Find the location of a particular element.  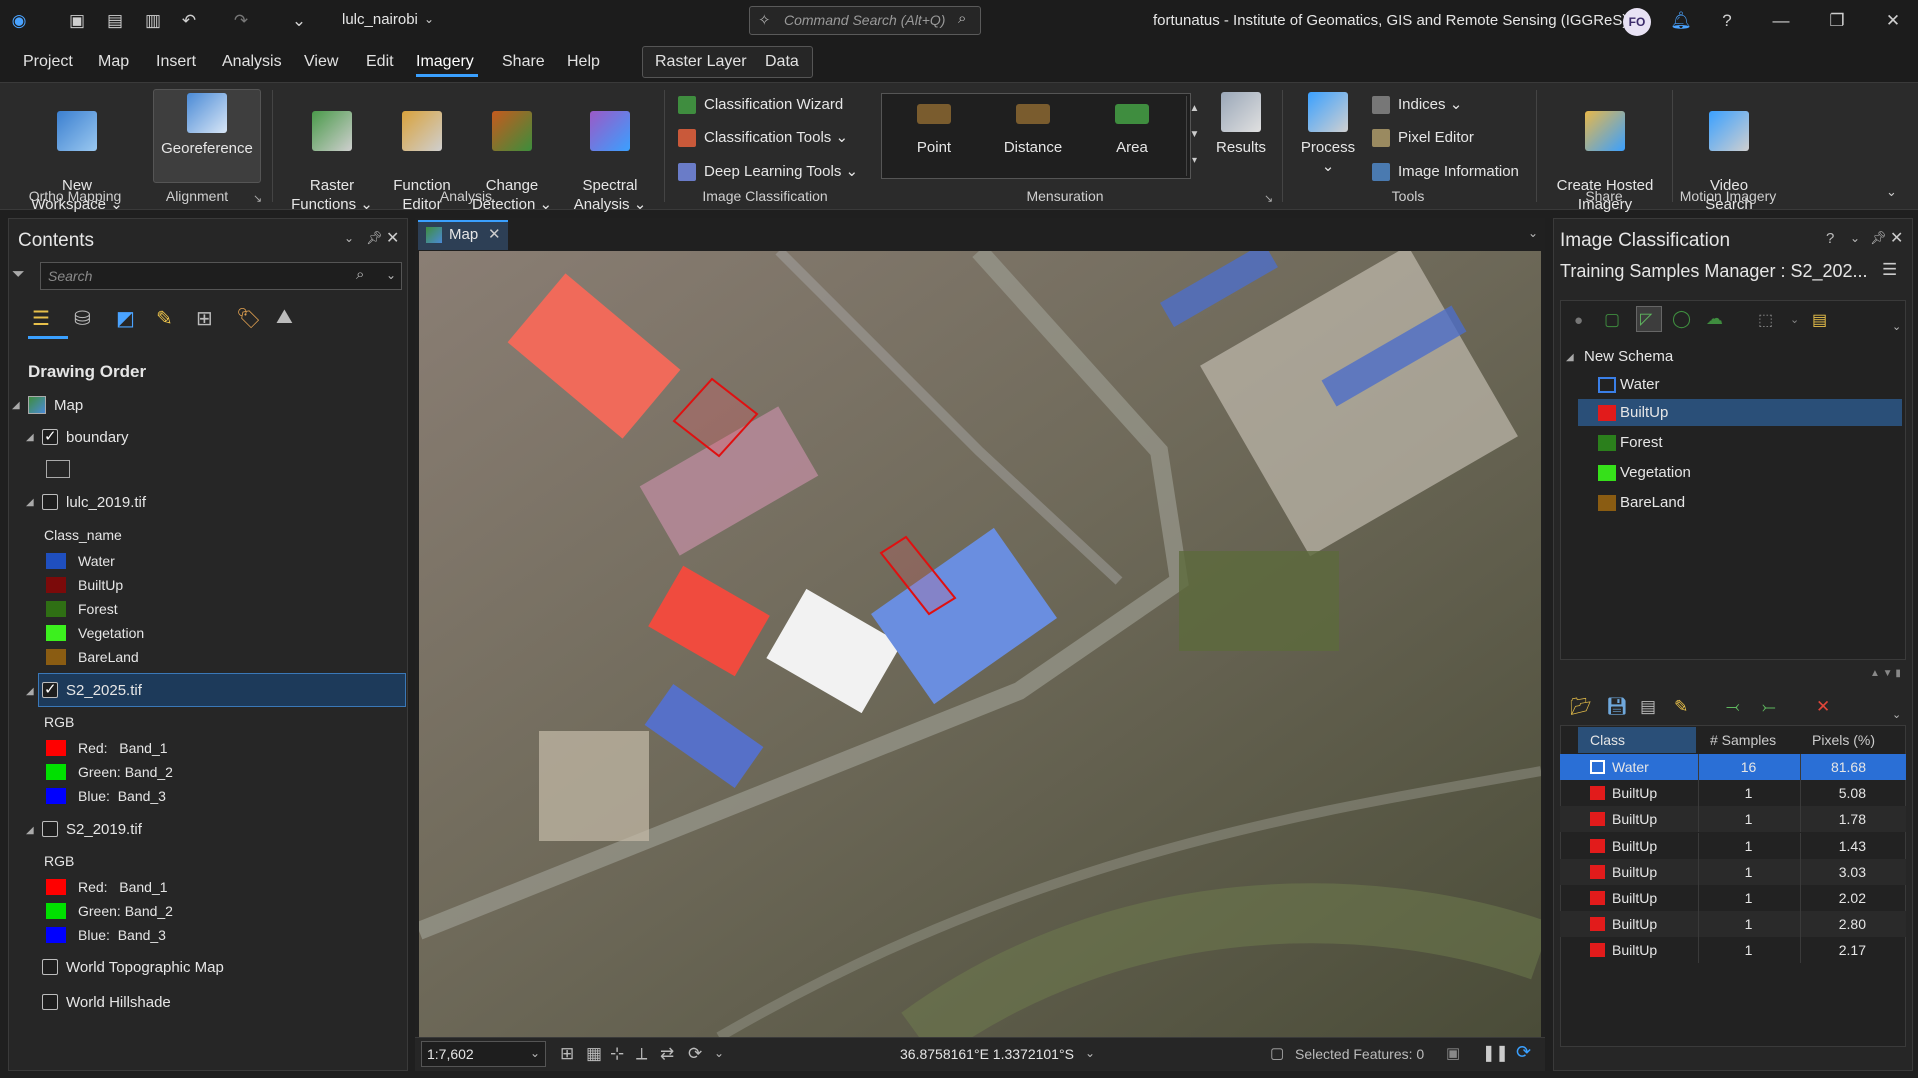

circle-tool-icon: ◯ is located at coordinates (1681, 319).